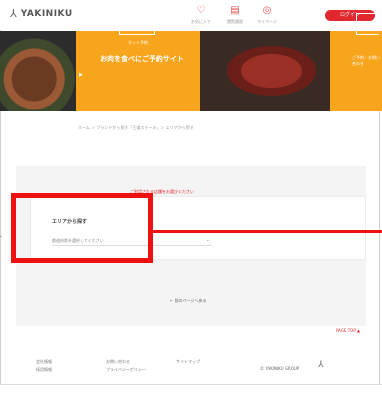 This screenshot has width=382, height=395. Describe the element at coordinates (235, 21) in the screenshot. I see `nav-label: 閲覧履歴` at that location.